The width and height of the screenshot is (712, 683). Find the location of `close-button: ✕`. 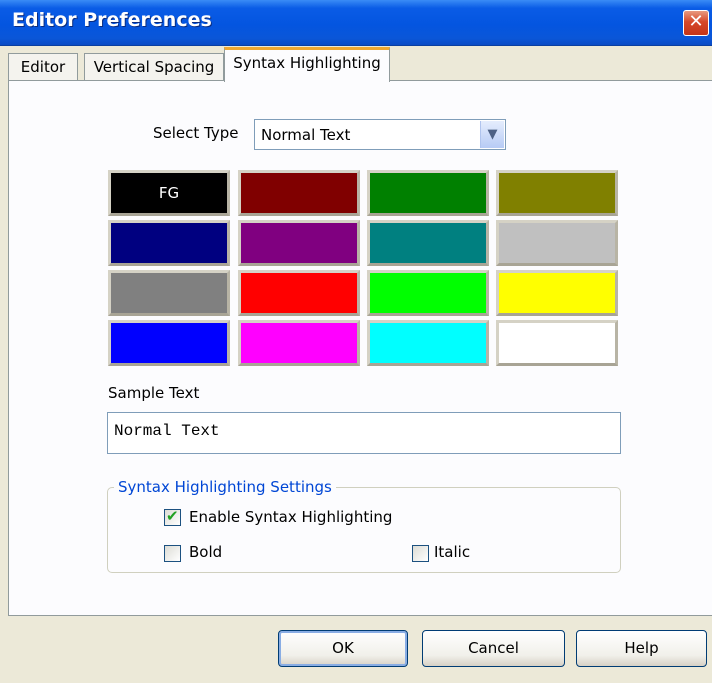

close-button: ✕ is located at coordinates (696, 23).